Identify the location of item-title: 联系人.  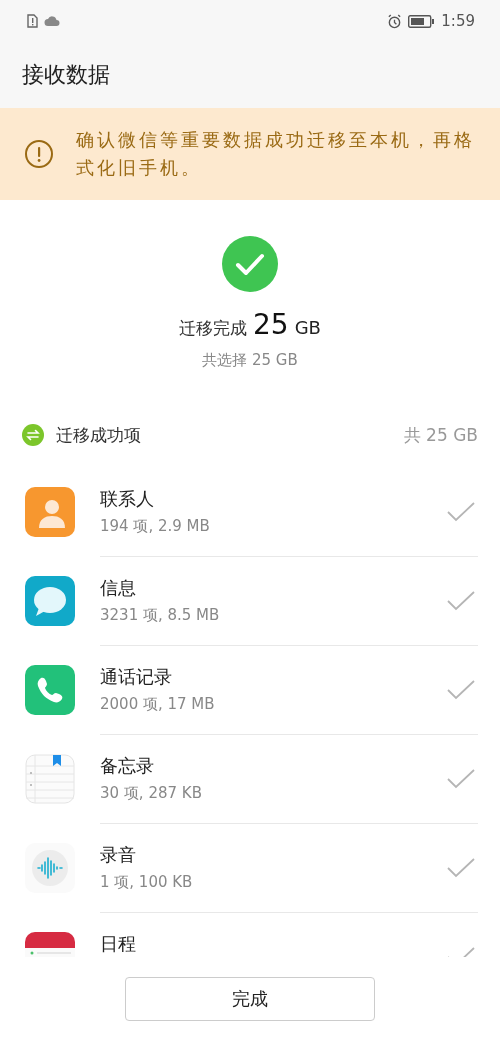
(127, 499).